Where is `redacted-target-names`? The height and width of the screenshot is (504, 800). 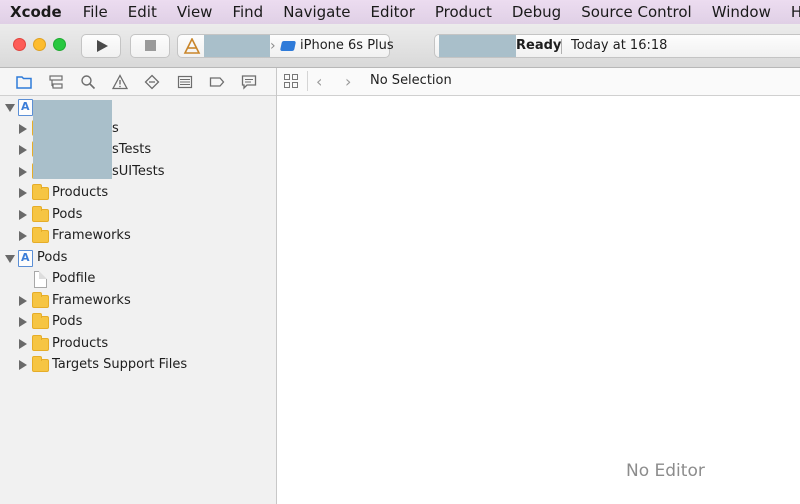
redacted-target-names is located at coordinates (72, 139).